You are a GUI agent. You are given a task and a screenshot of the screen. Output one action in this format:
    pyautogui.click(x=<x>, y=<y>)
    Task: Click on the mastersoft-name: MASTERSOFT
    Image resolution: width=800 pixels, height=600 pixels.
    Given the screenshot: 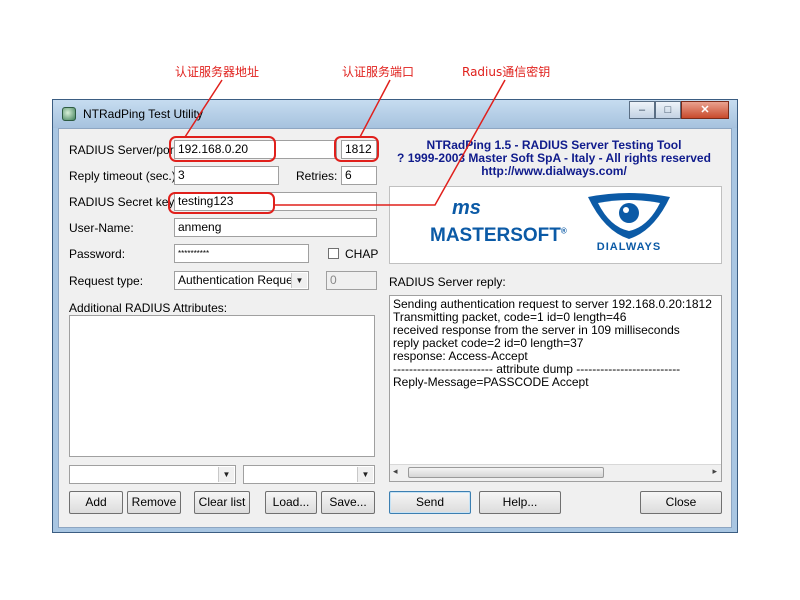 What is the action you would take?
    pyautogui.click(x=495, y=235)
    